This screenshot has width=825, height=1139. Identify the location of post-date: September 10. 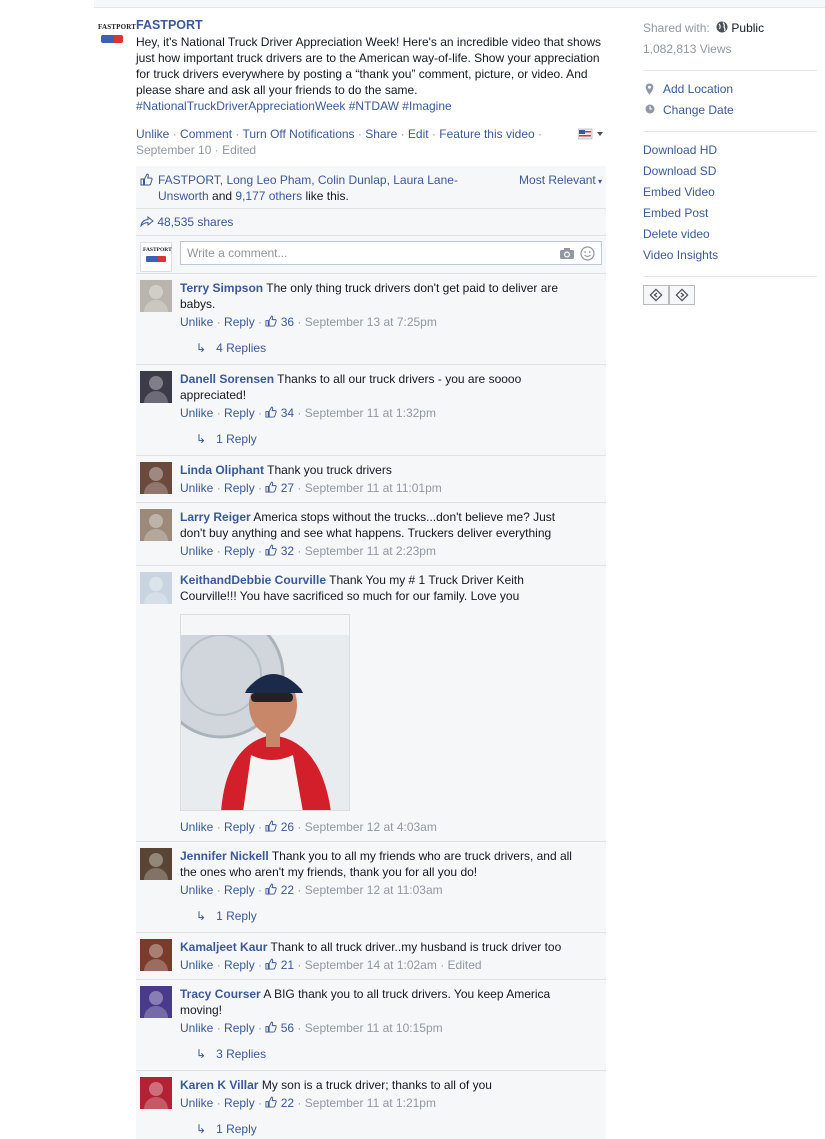
(173, 150).